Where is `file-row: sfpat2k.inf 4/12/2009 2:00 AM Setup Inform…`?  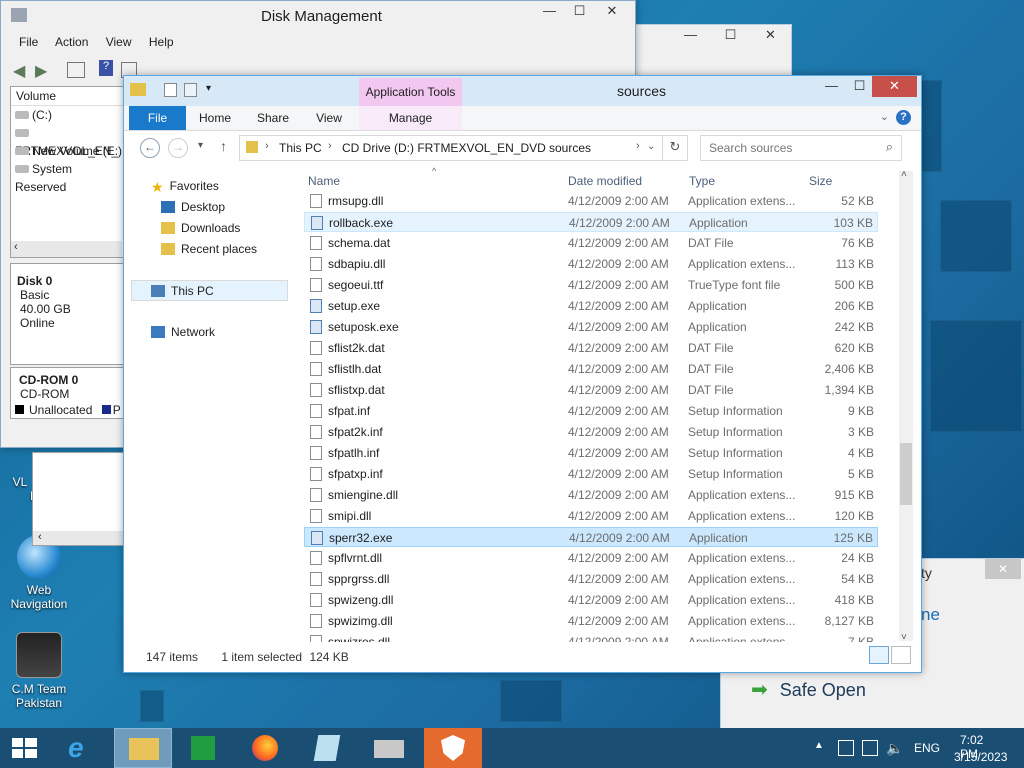 file-row: sfpat2k.inf 4/12/2009 2:00 AM Setup Inform… is located at coordinates (591, 432).